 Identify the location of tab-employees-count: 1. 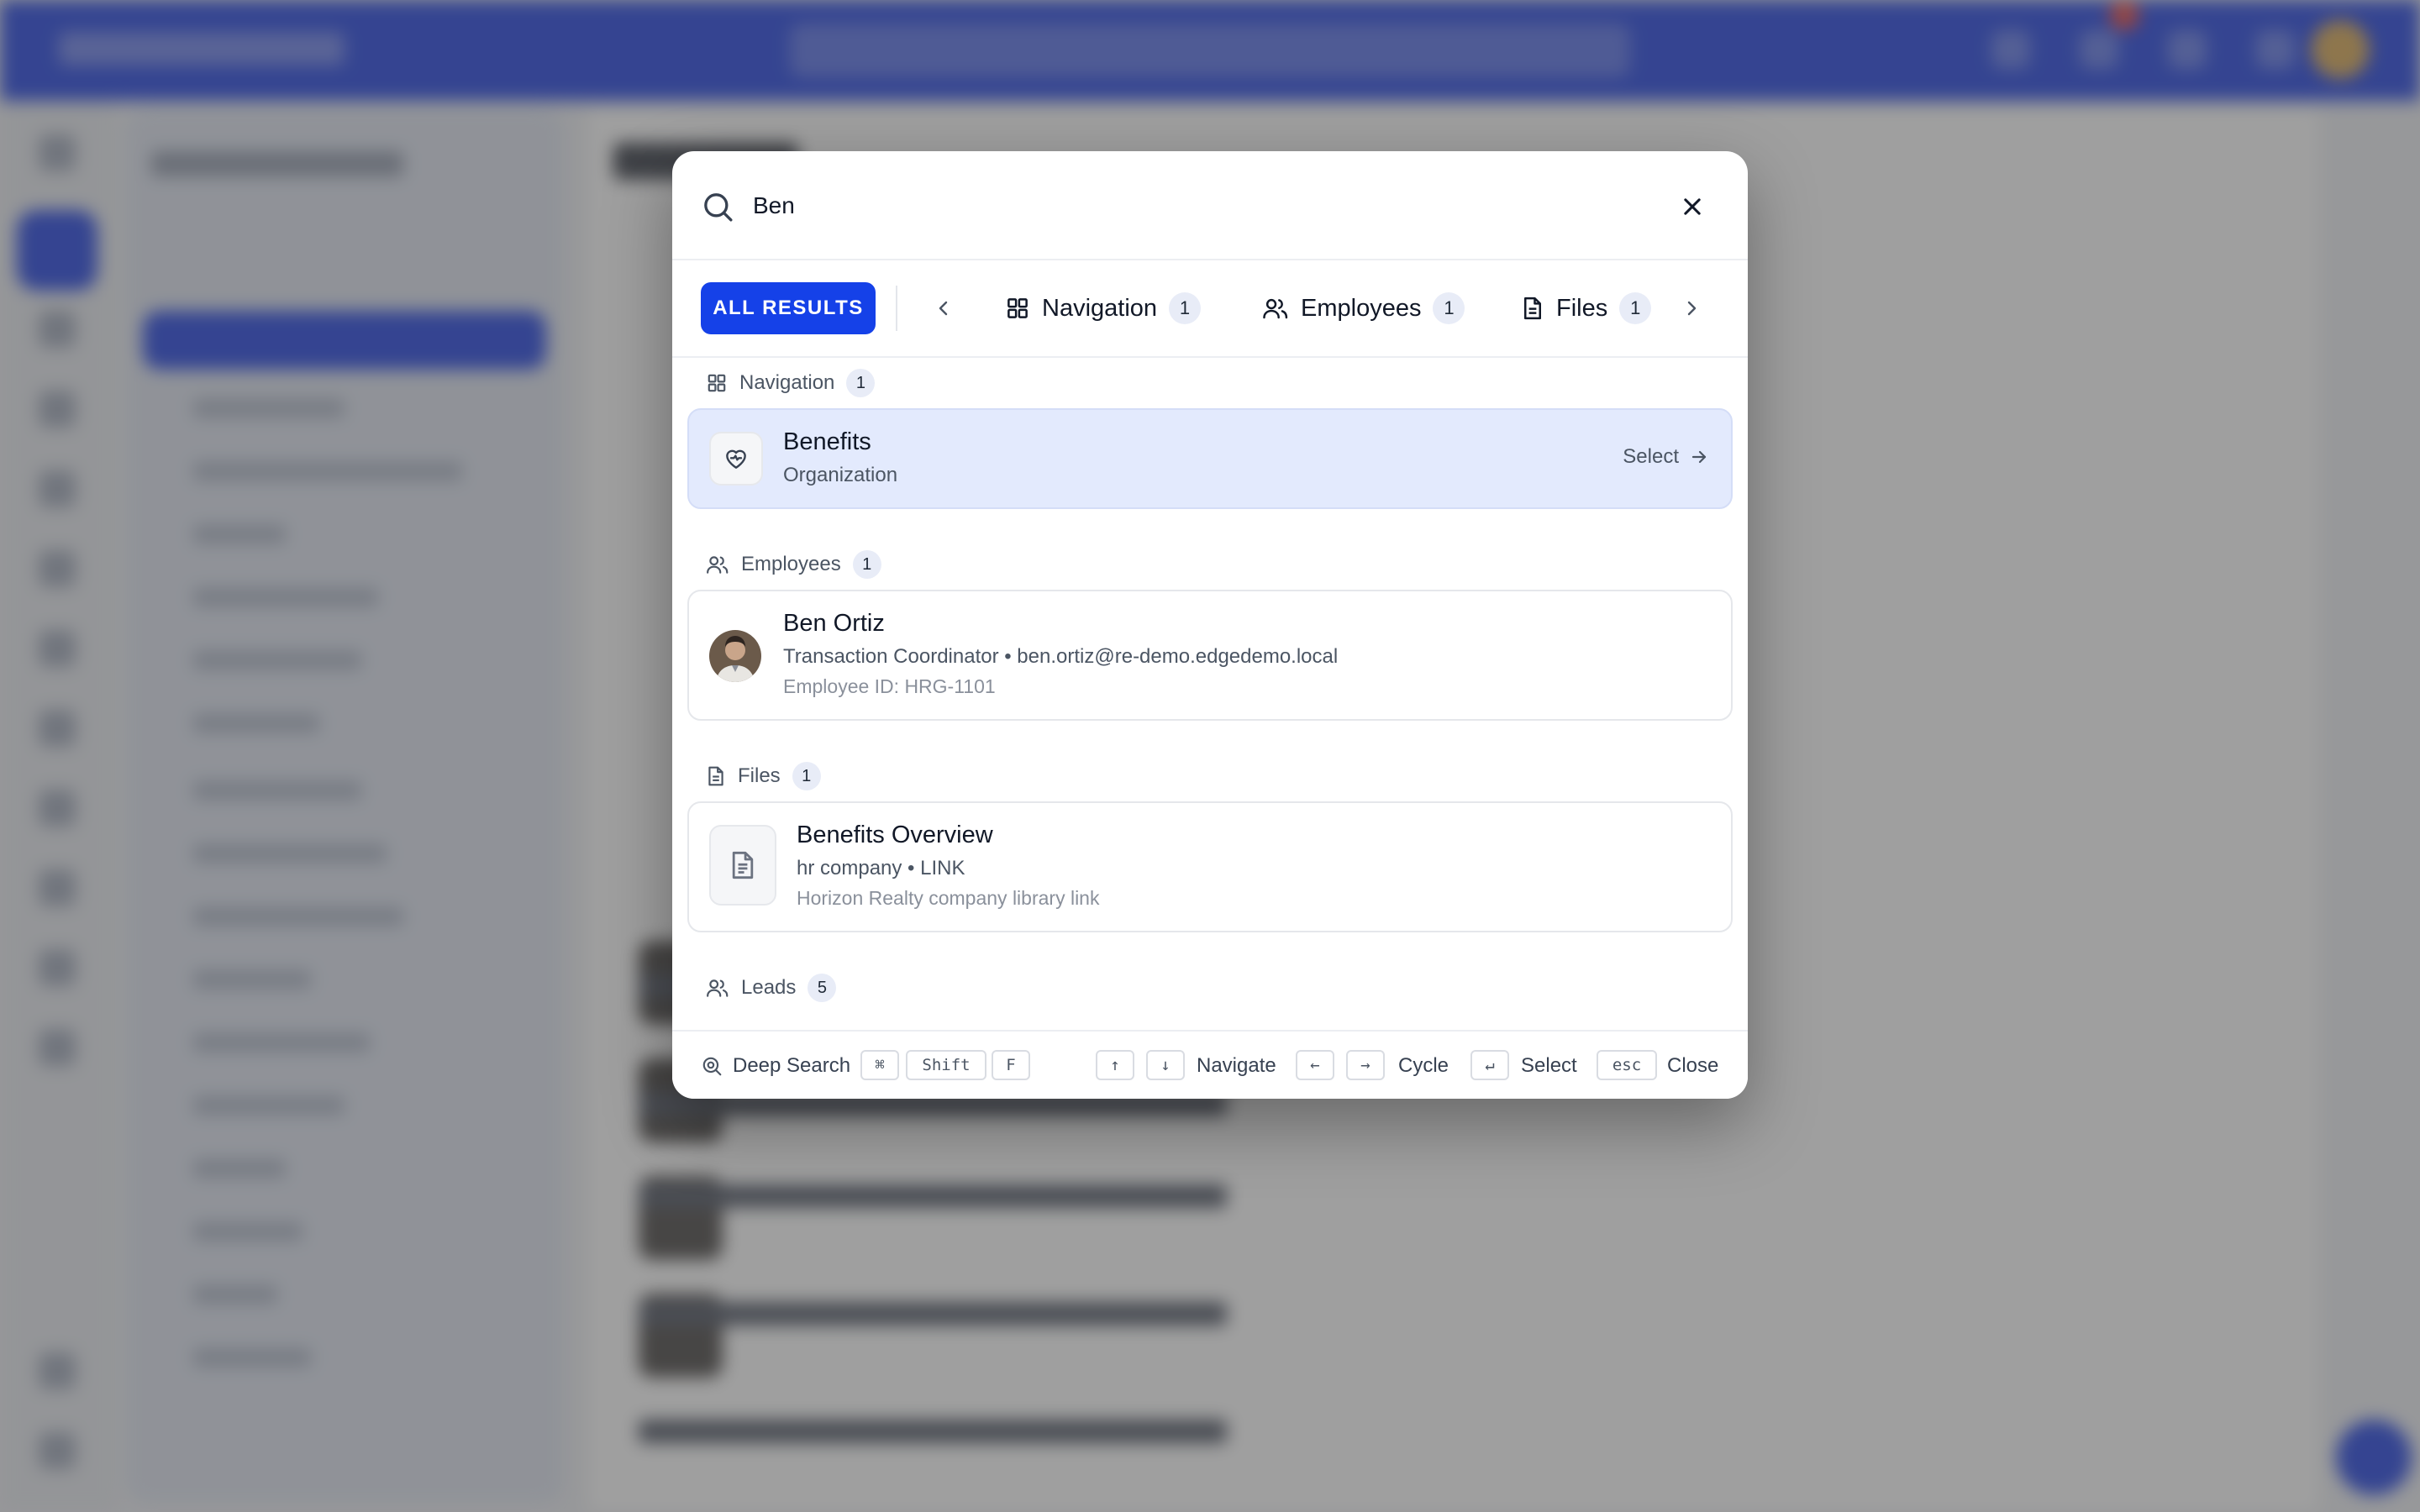
(1449, 308).